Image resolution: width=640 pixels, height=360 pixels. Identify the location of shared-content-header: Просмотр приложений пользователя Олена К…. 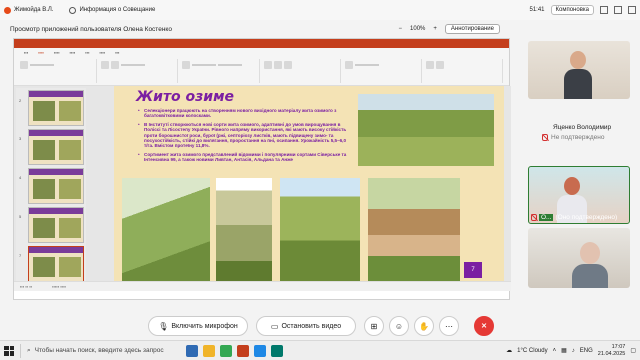
(255, 29).